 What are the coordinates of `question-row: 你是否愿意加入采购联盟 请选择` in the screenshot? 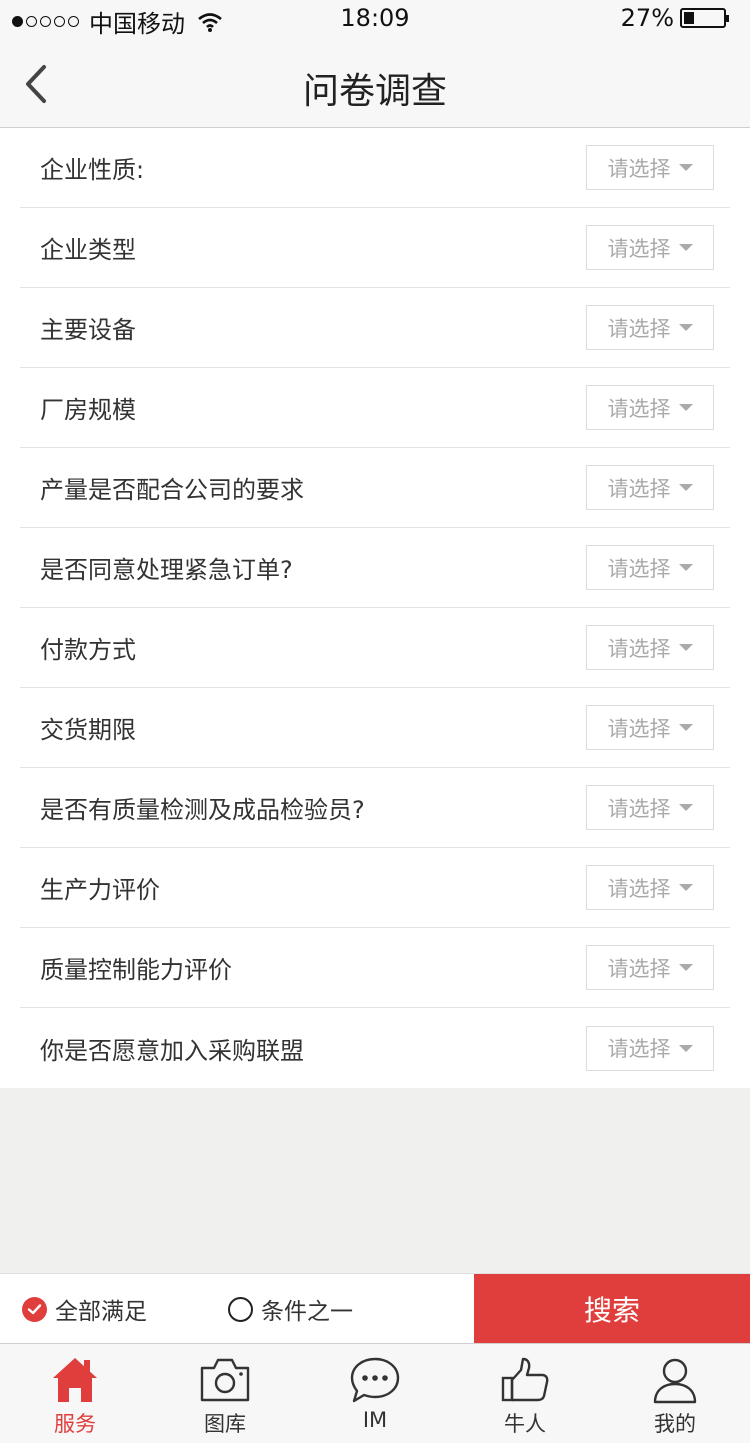 It's located at (375, 1048).